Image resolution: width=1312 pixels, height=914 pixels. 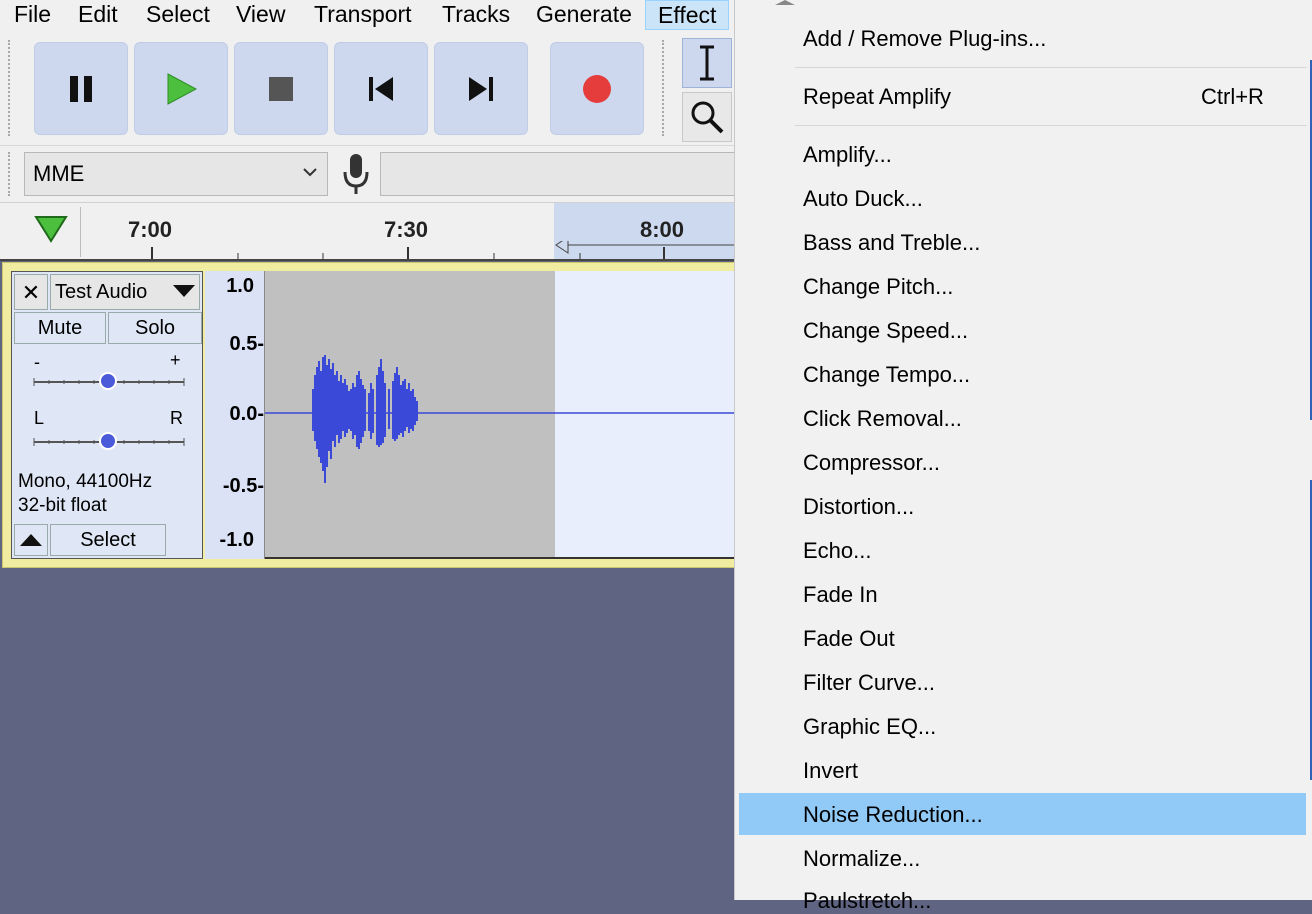 What do you see at coordinates (356, 174) in the screenshot?
I see `microphone-icon` at bounding box center [356, 174].